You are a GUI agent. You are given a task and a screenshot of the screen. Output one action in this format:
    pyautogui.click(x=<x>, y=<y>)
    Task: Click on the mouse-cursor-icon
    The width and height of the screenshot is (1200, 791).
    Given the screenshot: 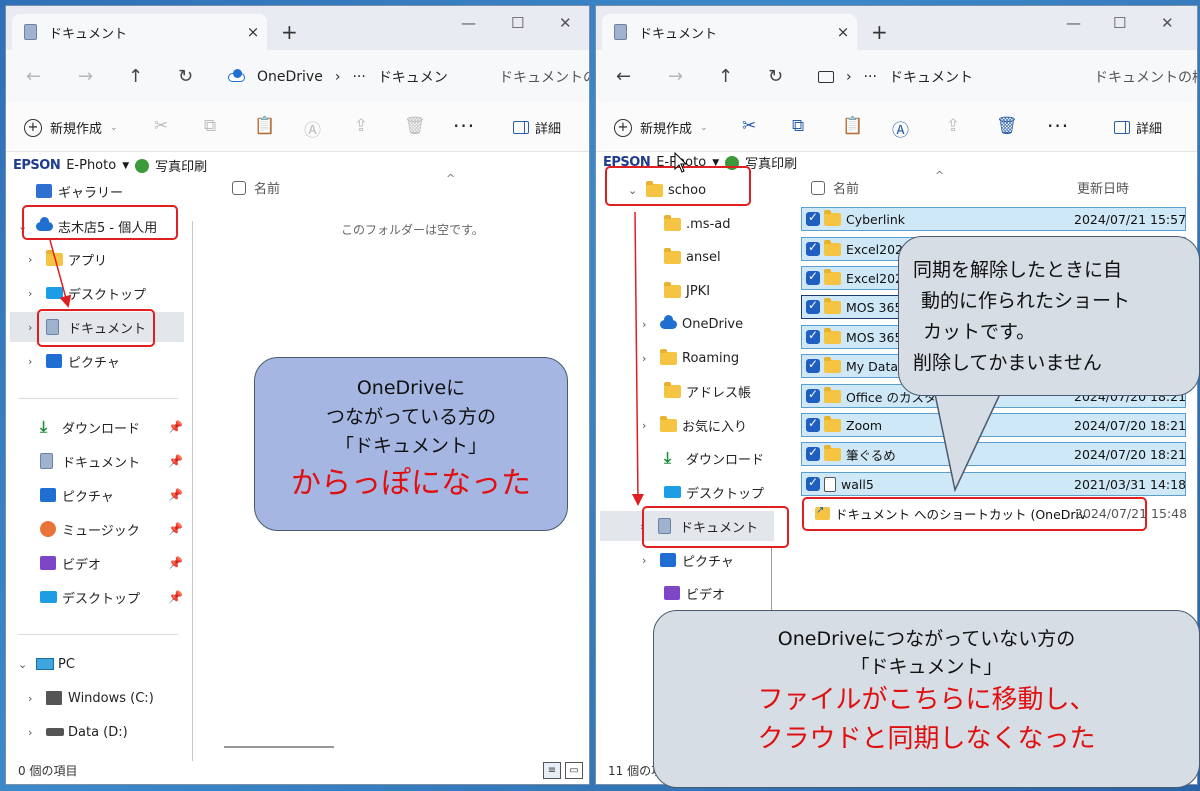 What is the action you would take?
    pyautogui.click(x=681, y=162)
    